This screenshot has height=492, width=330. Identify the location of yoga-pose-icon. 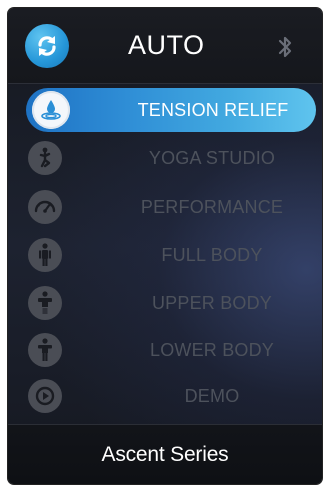
(45, 158).